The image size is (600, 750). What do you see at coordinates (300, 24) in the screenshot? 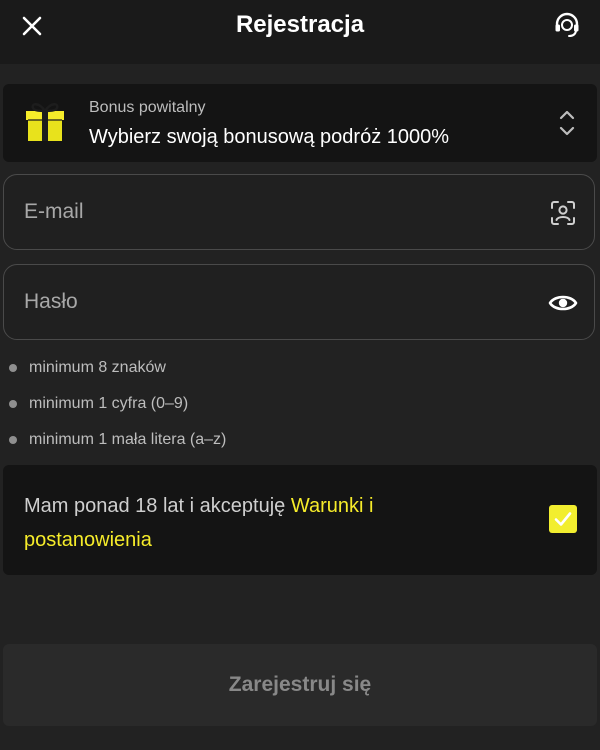
I see `page-title: Rejestracja` at bounding box center [300, 24].